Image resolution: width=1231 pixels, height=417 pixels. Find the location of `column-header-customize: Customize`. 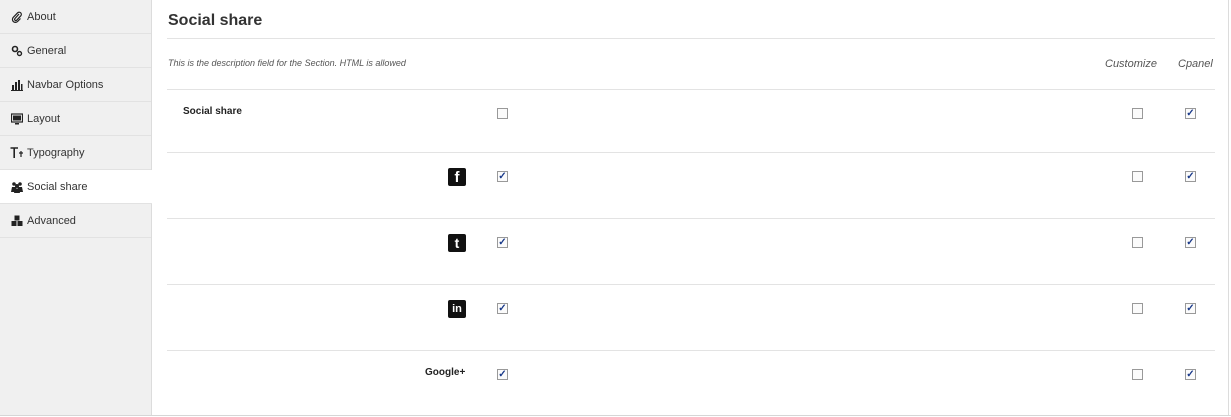

column-header-customize: Customize is located at coordinates (1131, 64).